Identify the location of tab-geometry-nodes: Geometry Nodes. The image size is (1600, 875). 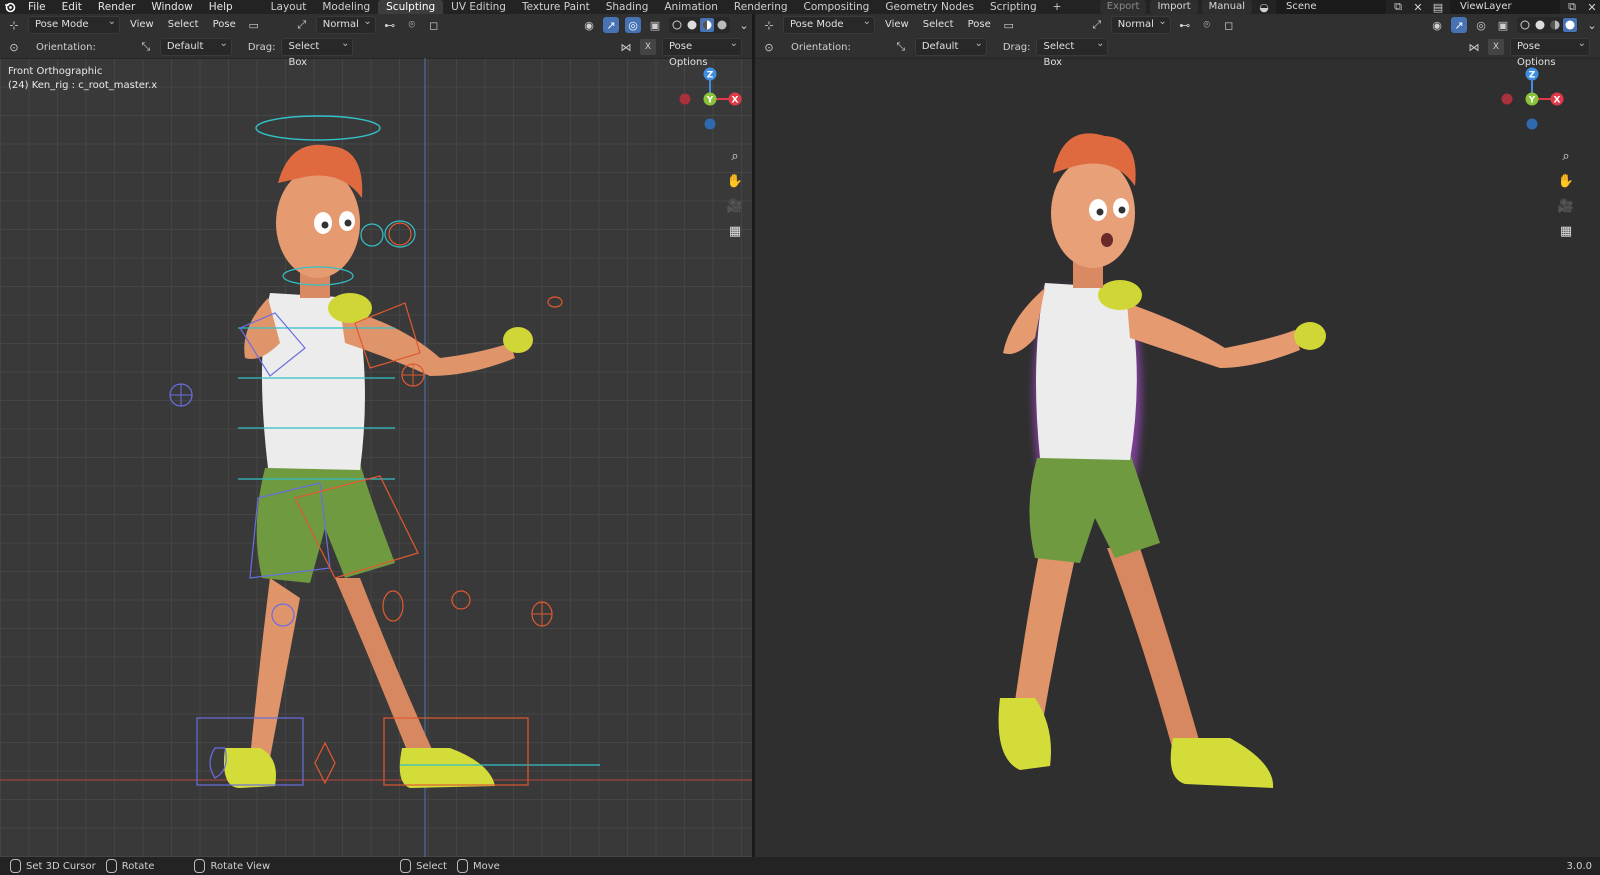
(929, 7).